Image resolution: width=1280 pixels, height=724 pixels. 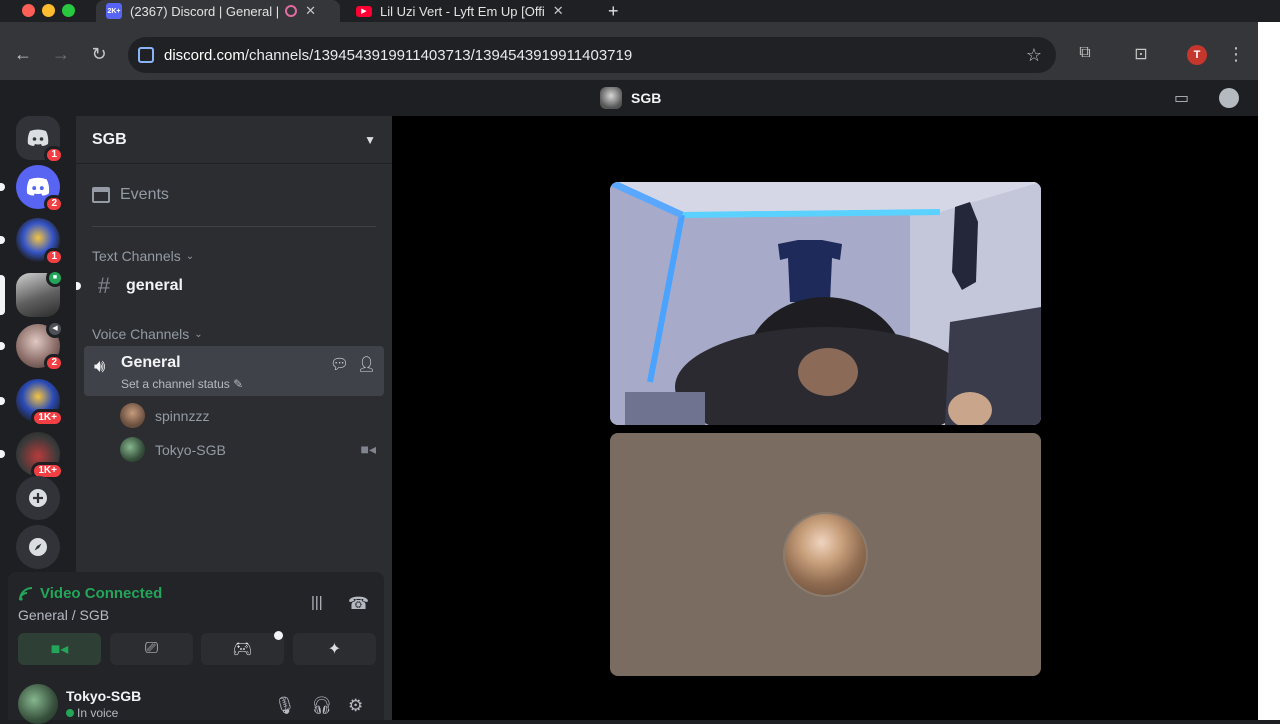 What do you see at coordinates (234, 226) in the screenshot?
I see `divider` at bounding box center [234, 226].